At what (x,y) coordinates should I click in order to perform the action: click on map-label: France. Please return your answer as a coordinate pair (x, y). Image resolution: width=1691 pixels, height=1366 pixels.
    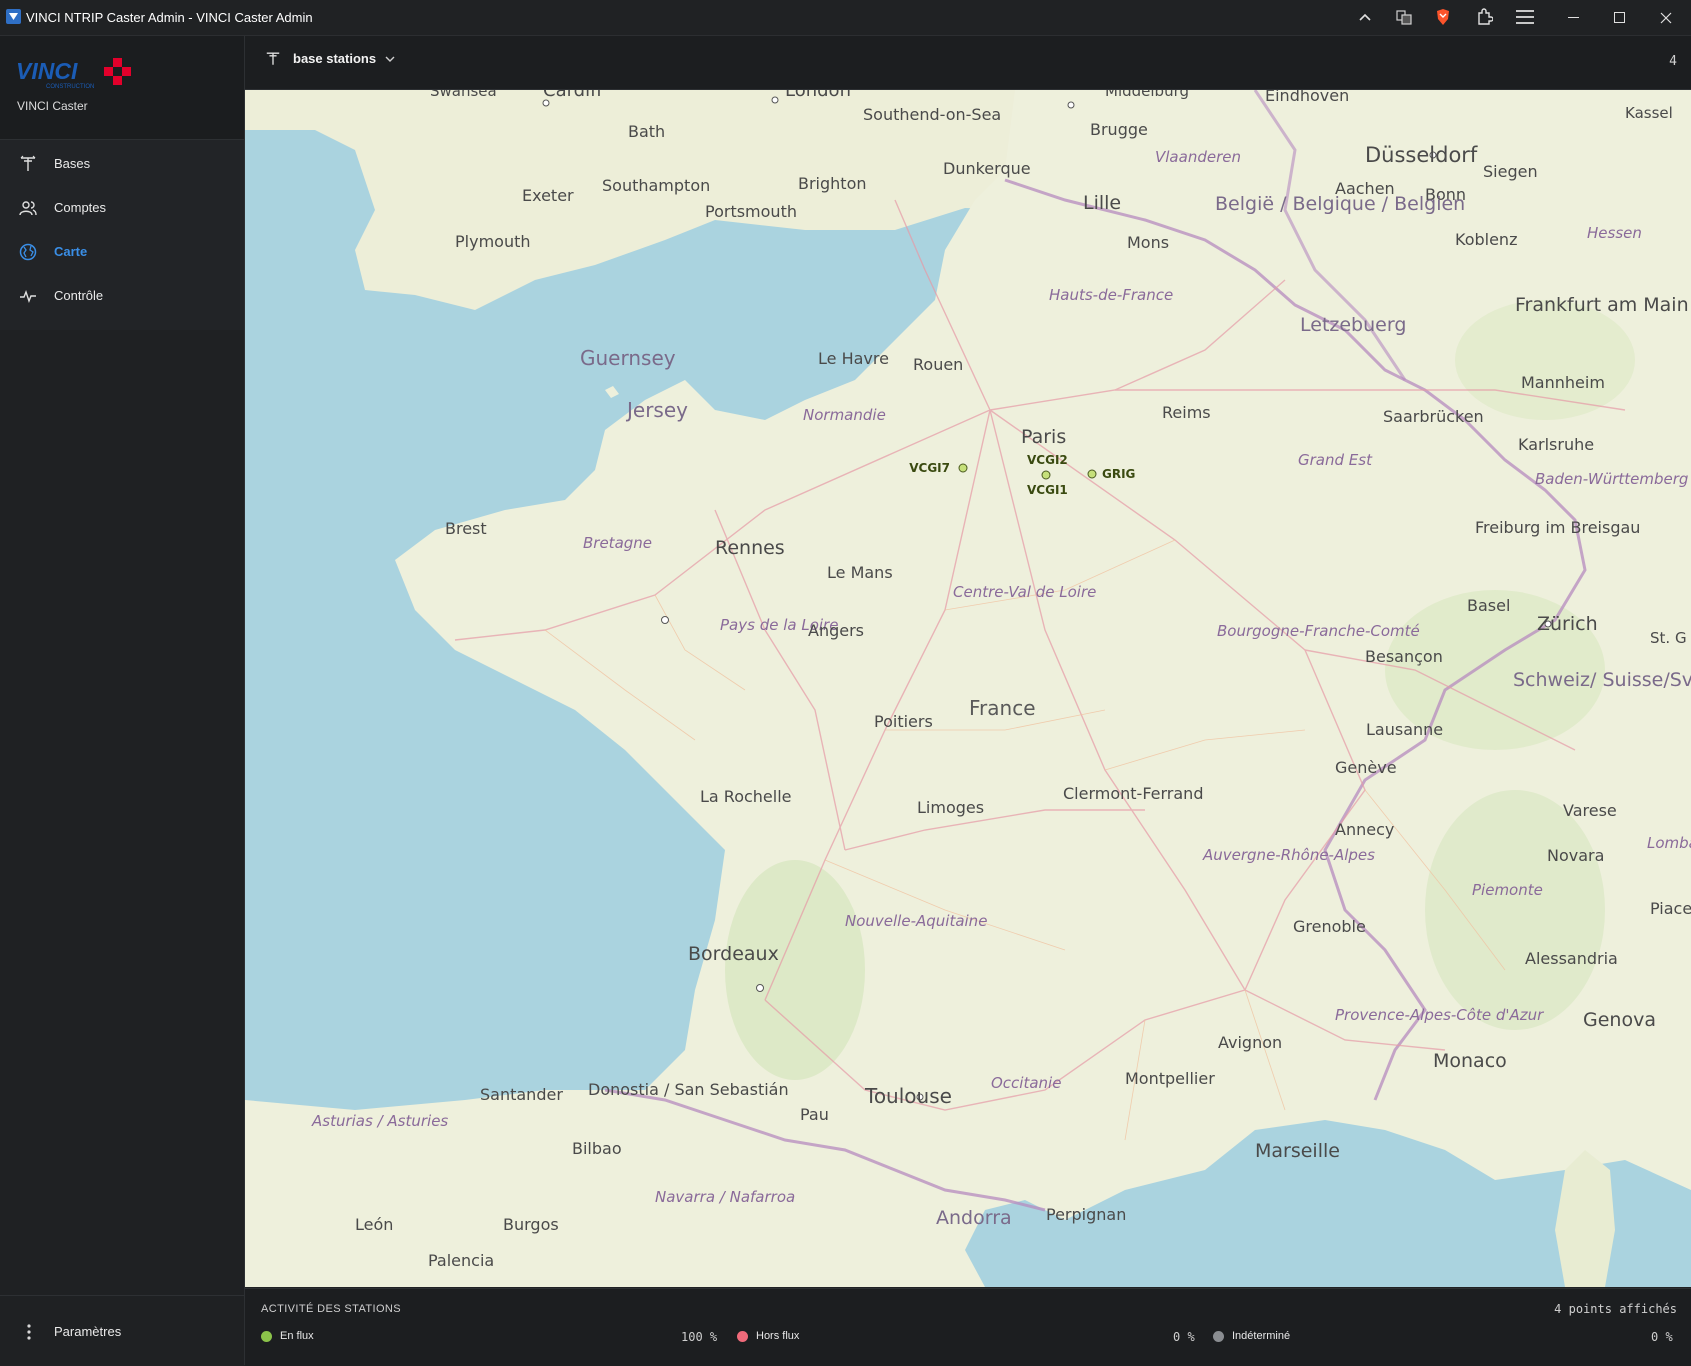
    Looking at the image, I should click on (1002, 708).